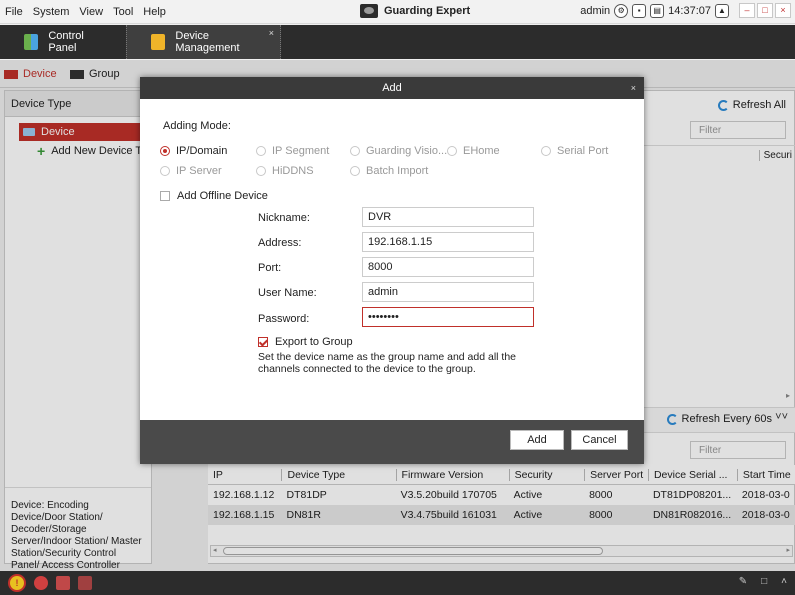 The image size is (795, 595). I want to click on cancel-button: Cancel, so click(599, 440).